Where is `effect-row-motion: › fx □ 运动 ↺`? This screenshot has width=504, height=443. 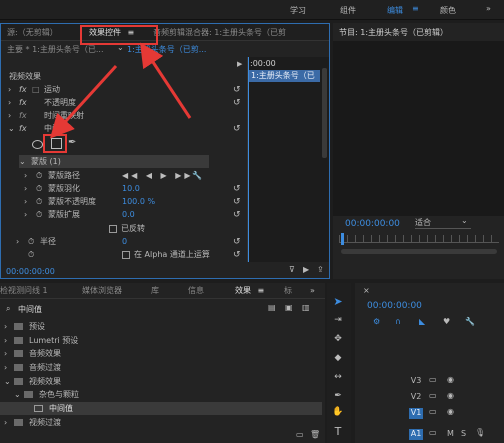
effect-row-motion: › fx □ 运动 ↺ is located at coordinates (127, 89).